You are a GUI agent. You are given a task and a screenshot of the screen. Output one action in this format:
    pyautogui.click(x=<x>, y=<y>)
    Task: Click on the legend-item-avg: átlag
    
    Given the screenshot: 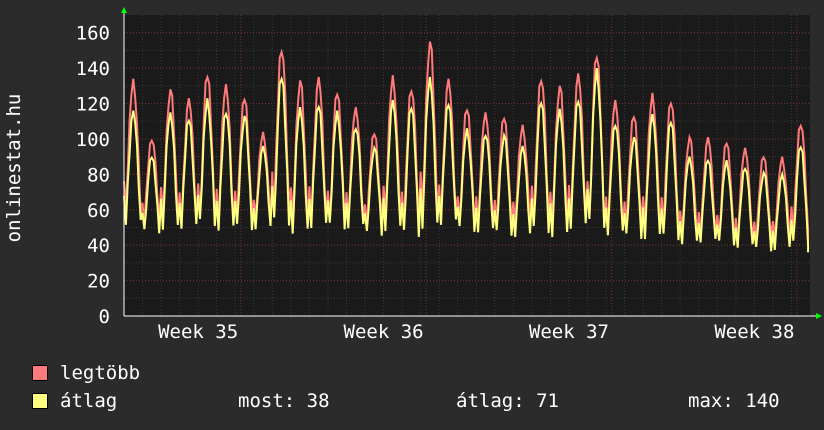 What is the action you would take?
    pyautogui.click(x=74, y=401)
    